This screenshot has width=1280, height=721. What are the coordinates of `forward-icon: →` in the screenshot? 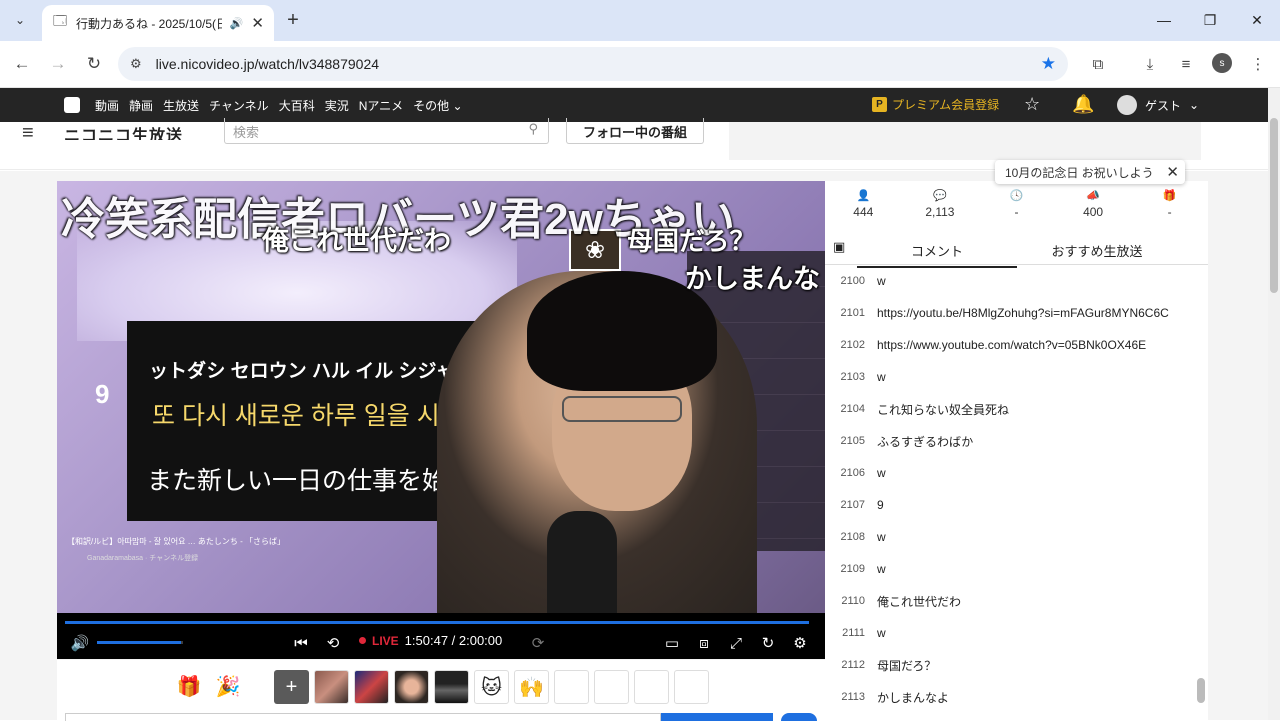 It's located at (58, 64).